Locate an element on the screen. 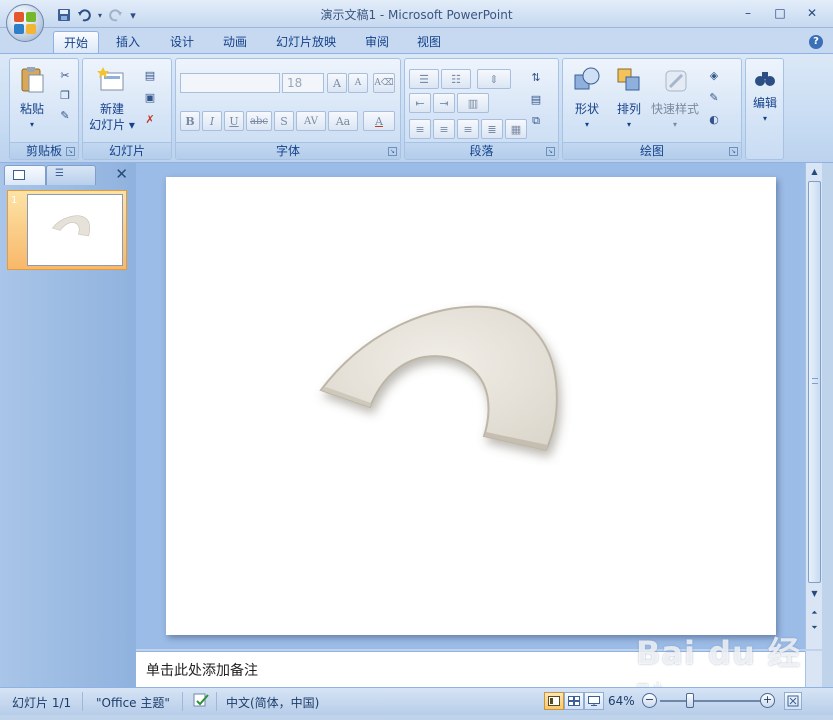 The image size is (833, 720). slide-show-view-icon is located at coordinates (594, 701).